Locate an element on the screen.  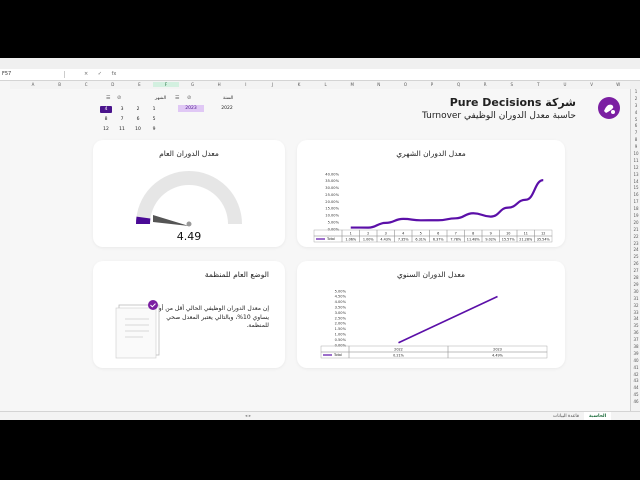
column-header: O is located at coordinates (405, 84).